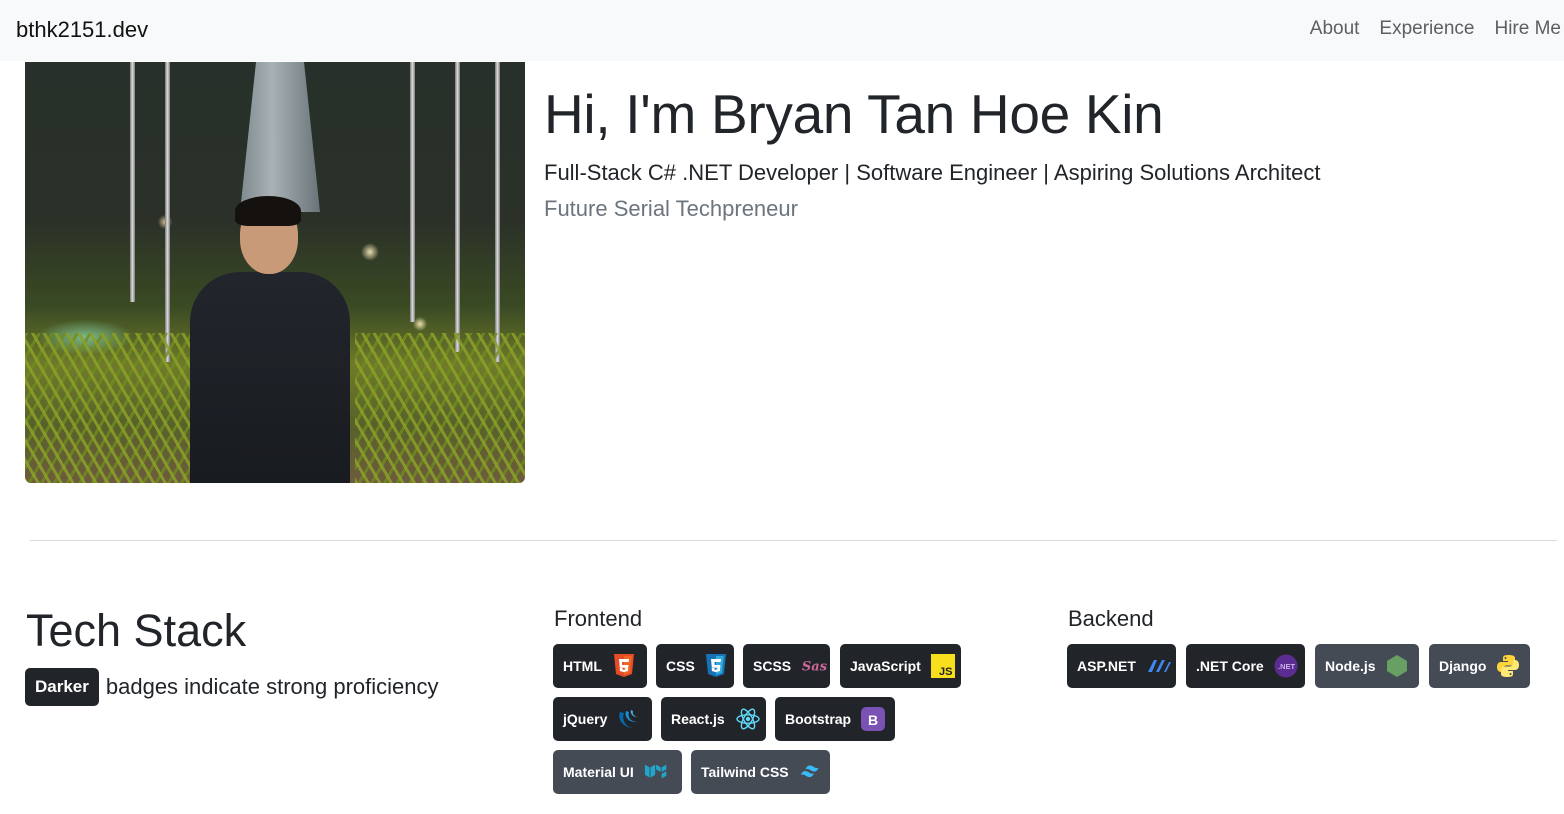 The image size is (1564, 814). I want to click on legend-text: badges indicate strong proficiency, so click(272, 686).